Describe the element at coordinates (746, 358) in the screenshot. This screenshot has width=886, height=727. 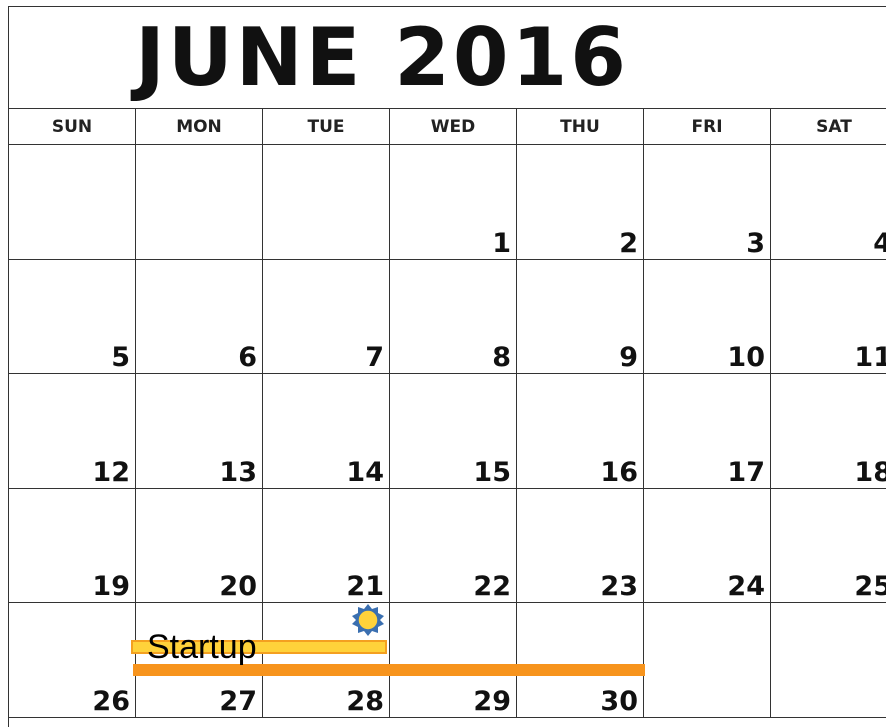
I see `day-number: 10` at that location.